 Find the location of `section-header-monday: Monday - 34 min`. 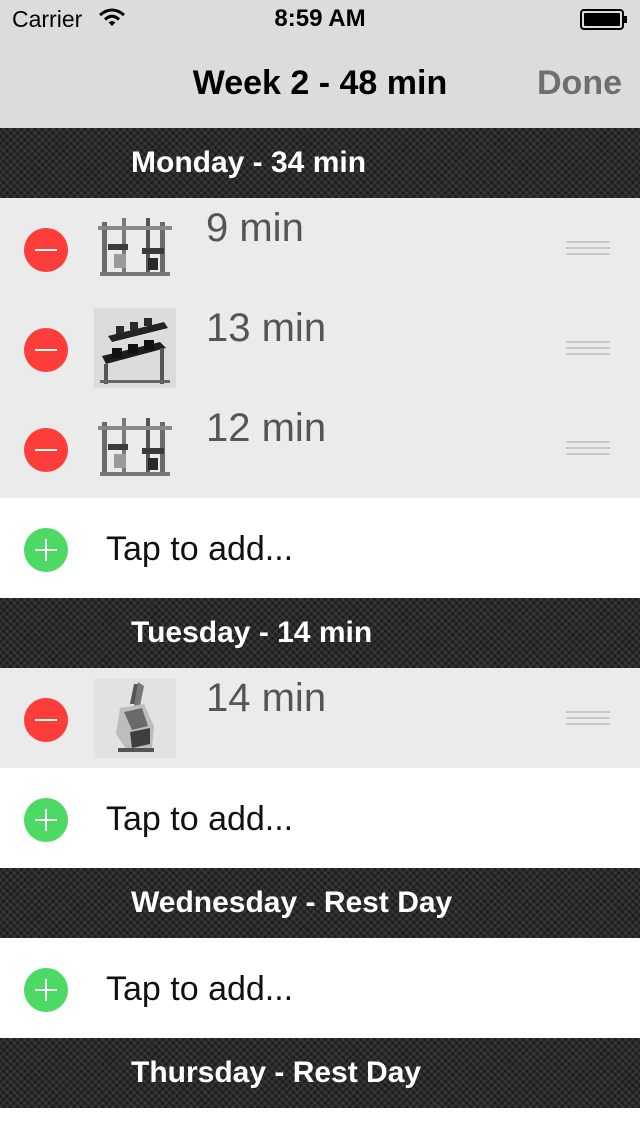

section-header-monday: Monday - 34 min is located at coordinates (320, 163).